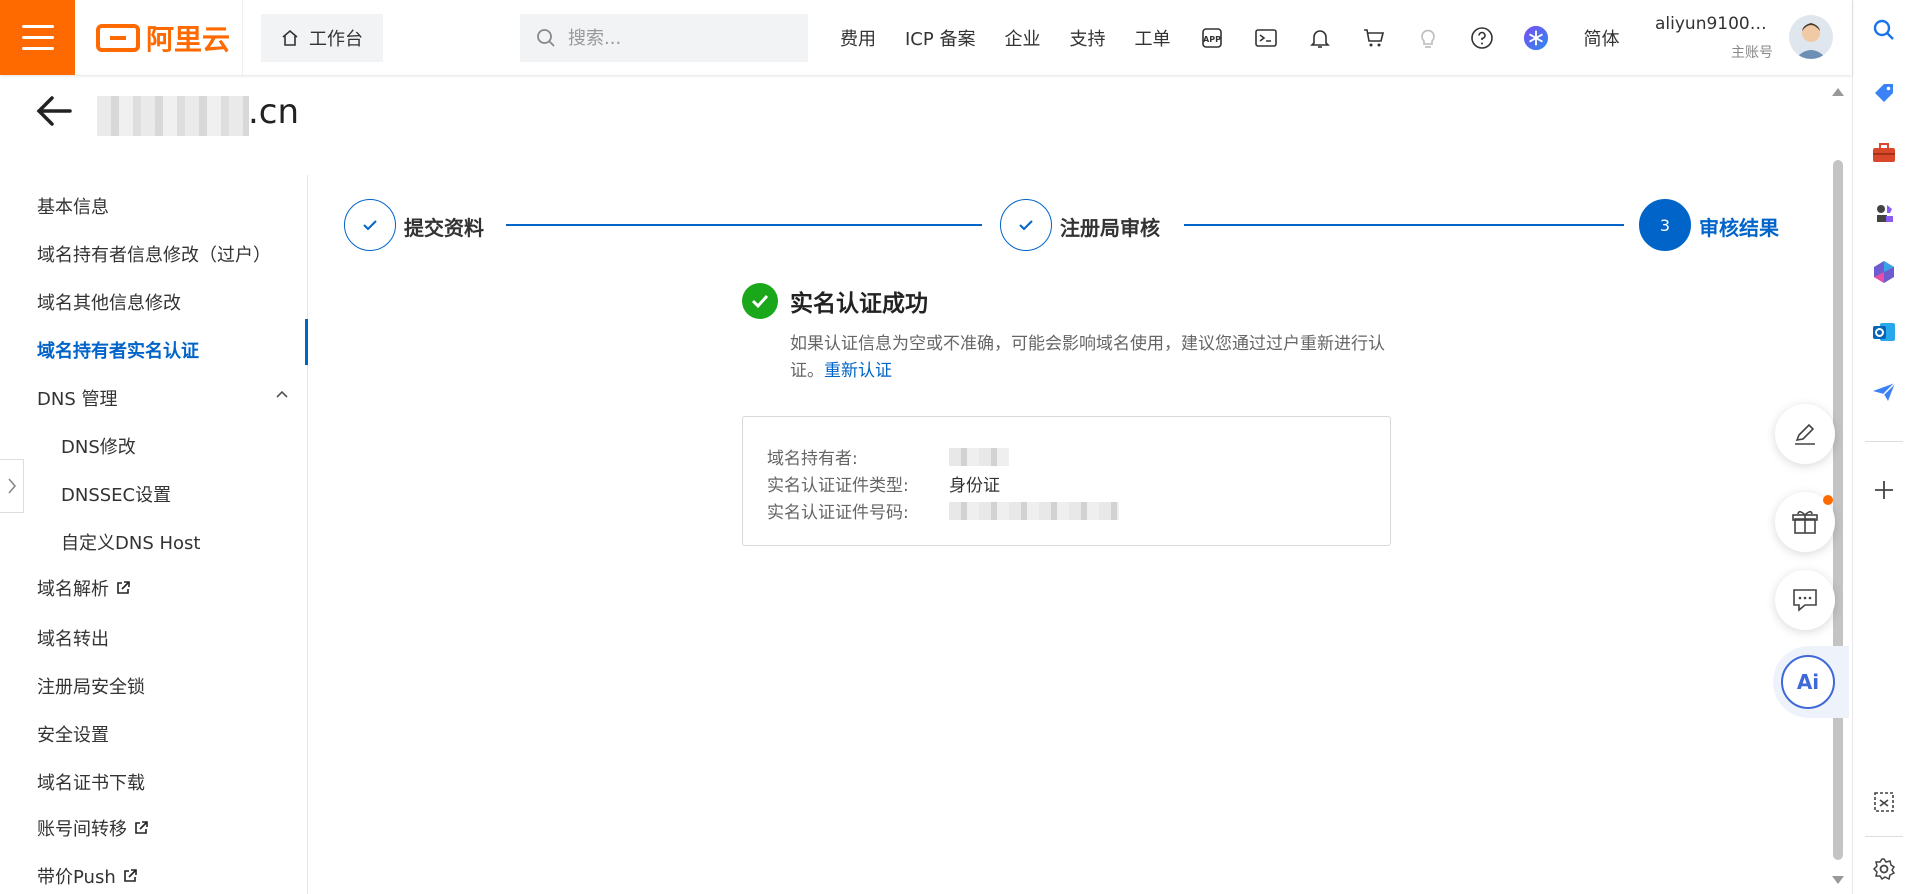 This screenshot has width=1914, height=894. What do you see at coordinates (1320, 38) in the screenshot?
I see `bell-icon` at bounding box center [1320, 38].